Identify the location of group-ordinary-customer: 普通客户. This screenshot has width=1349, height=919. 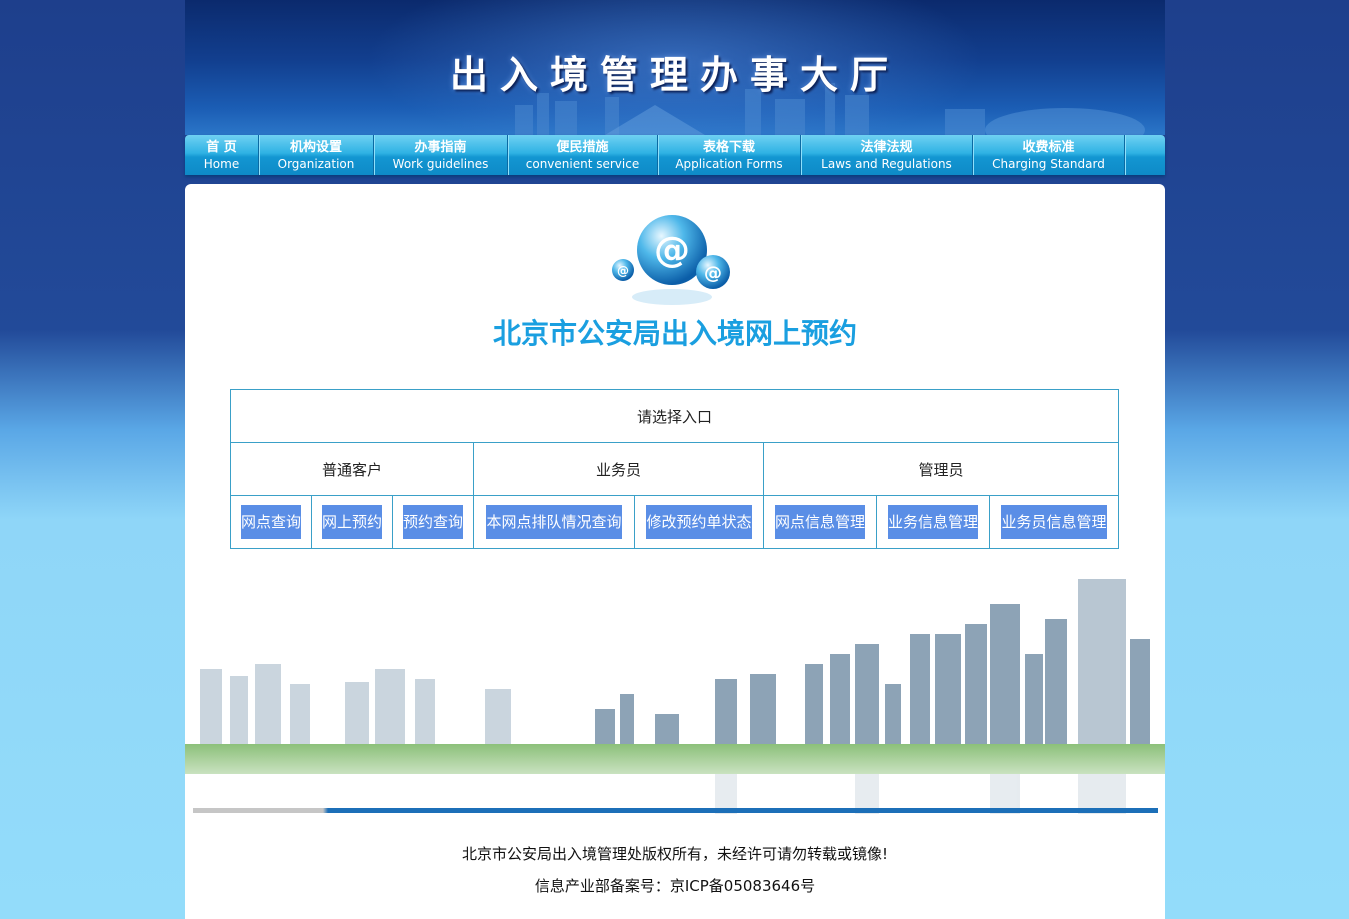
(352, 469).